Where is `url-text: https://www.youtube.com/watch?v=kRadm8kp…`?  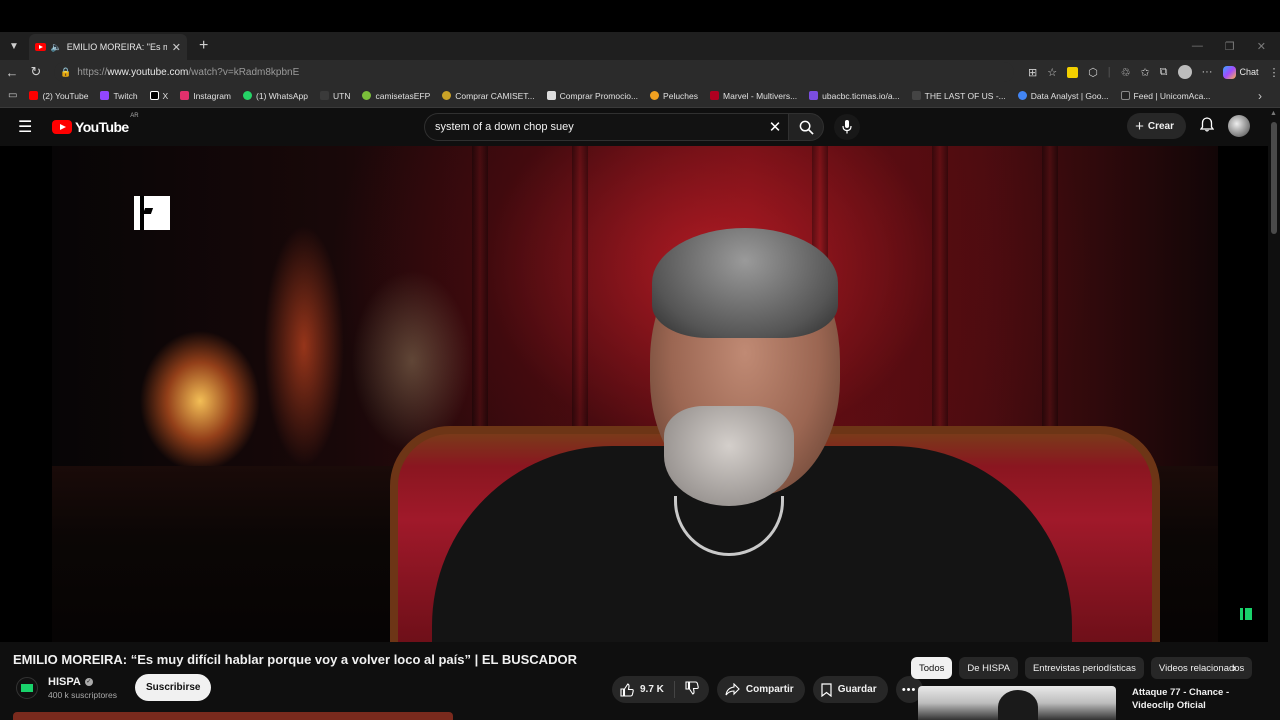
url-text: https://www.youtube.com/watch?v=kRadm8kp… is located at coordinates (188, 72).